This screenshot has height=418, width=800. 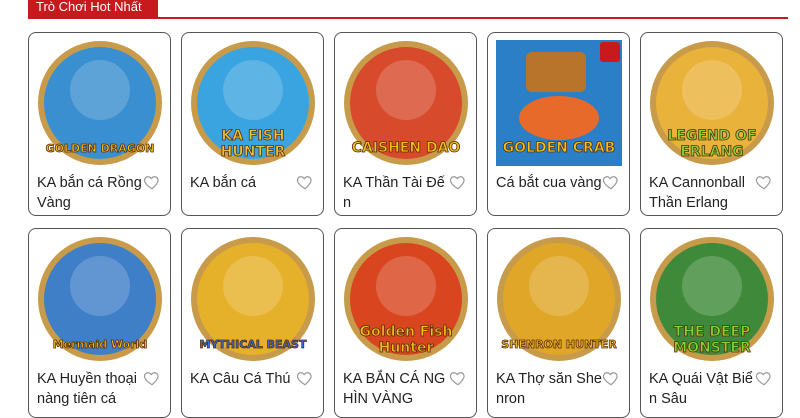 I want to click on game-thumbnail: THE DEEP MONSTER, so click(x=712, y=299).